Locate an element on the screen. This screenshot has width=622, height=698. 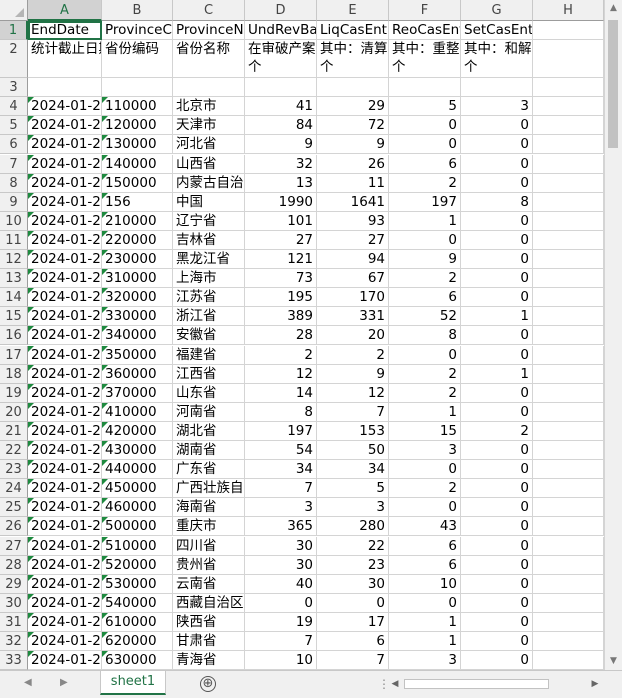
liq-cell: 170 is located at coordinates (353, 298).